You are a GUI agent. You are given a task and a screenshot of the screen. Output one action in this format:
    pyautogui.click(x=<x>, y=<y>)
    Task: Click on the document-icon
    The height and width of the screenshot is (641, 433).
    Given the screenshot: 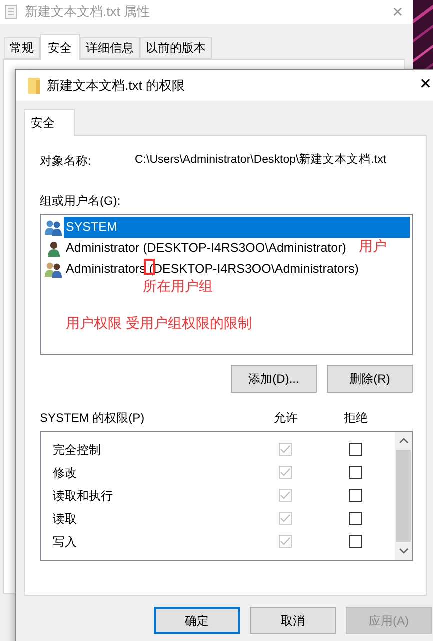 What is the action you would take?
    pyautogui.click(x=11, y=12)
    